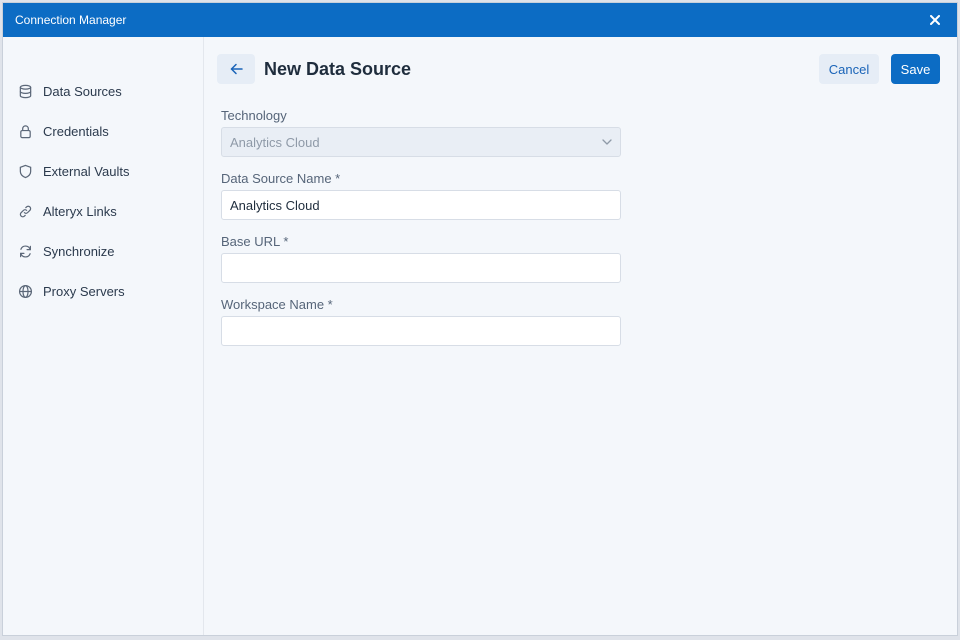 This screenshot has height=640, width=960. Describe the element at coordinates (255, 241) in the screenshot. I see `base-url-label: Base URL *` at that location.